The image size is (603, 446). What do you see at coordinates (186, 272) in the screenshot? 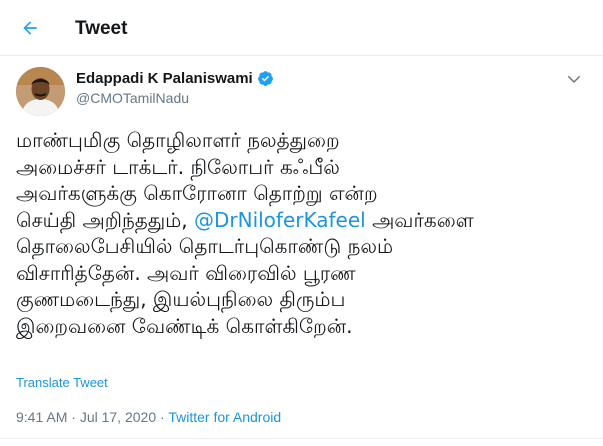
I see `tweet-line: விசாரித்தேன். அவர் விரைவில் பூரண` at bounding box center [186, 272].